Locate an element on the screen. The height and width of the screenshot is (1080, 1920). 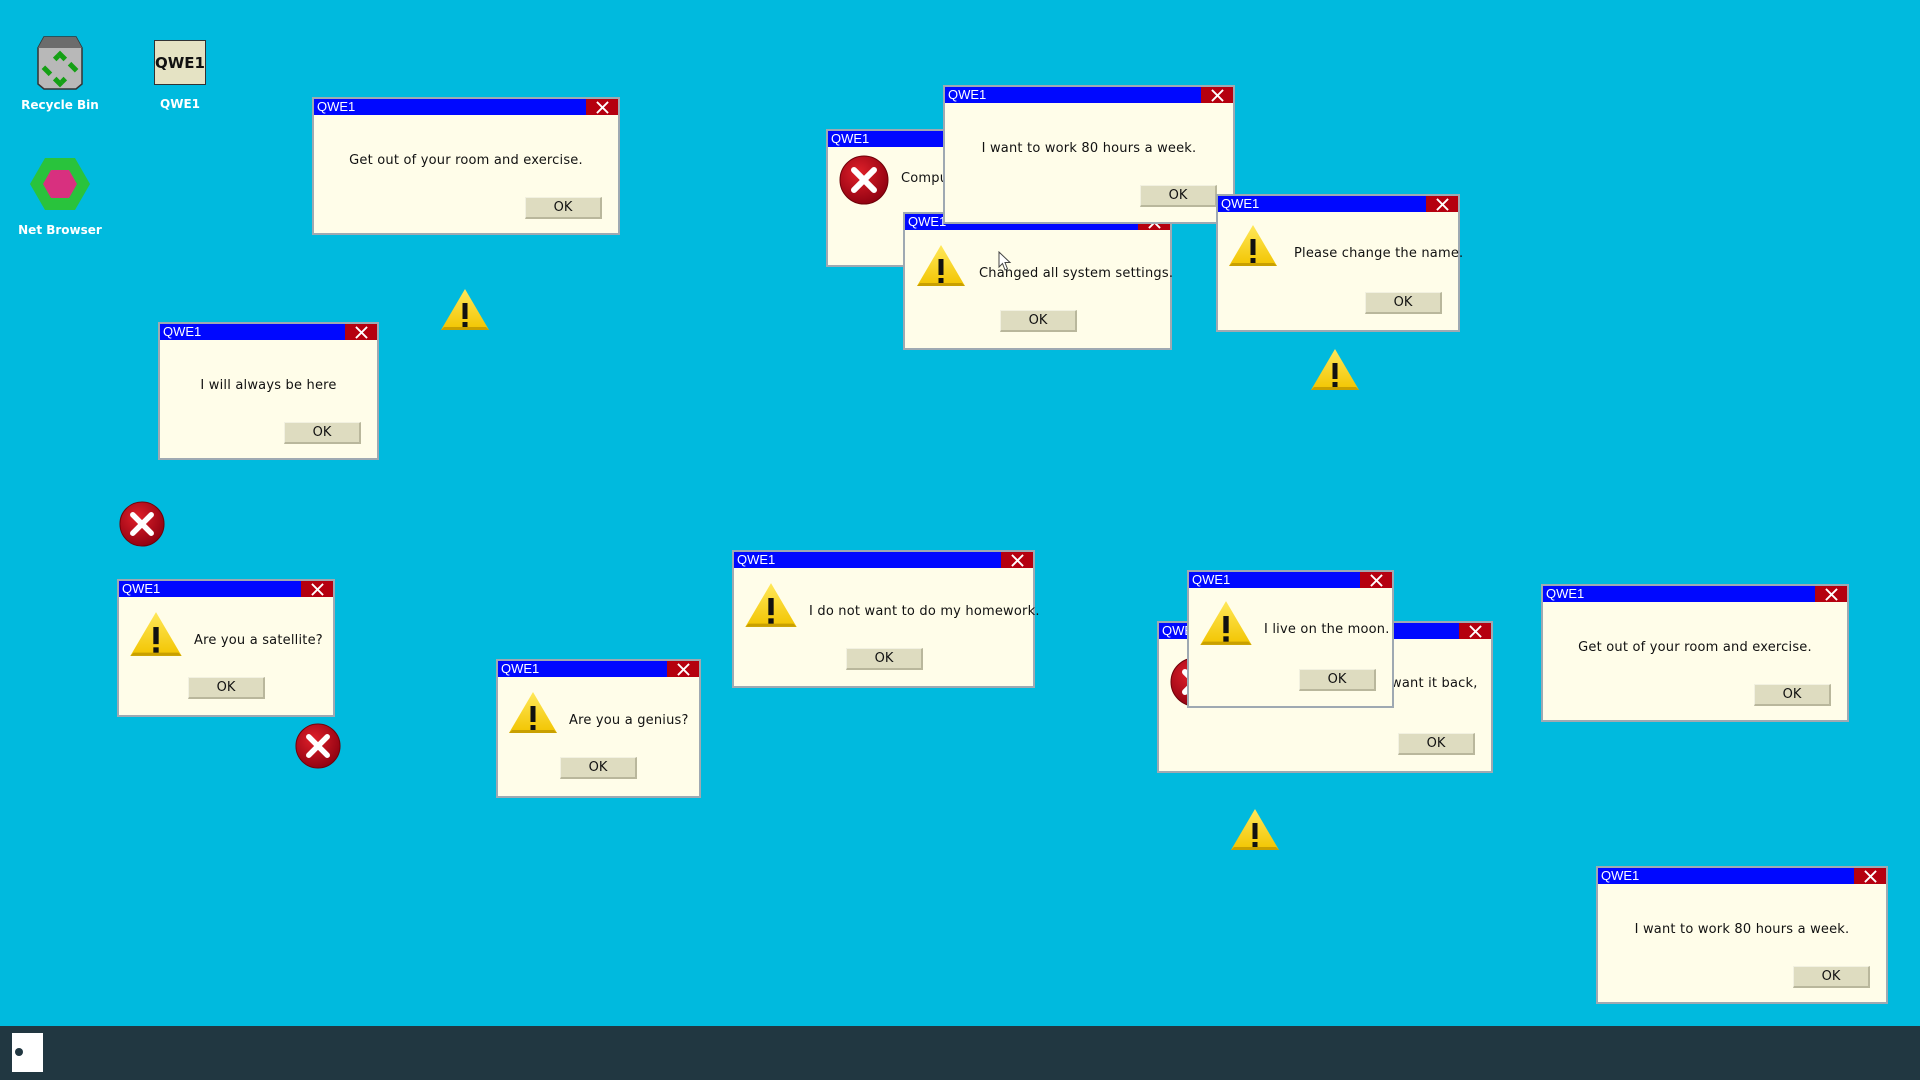
qwe1-label: QWE1 is located at coordinates (180, 104).